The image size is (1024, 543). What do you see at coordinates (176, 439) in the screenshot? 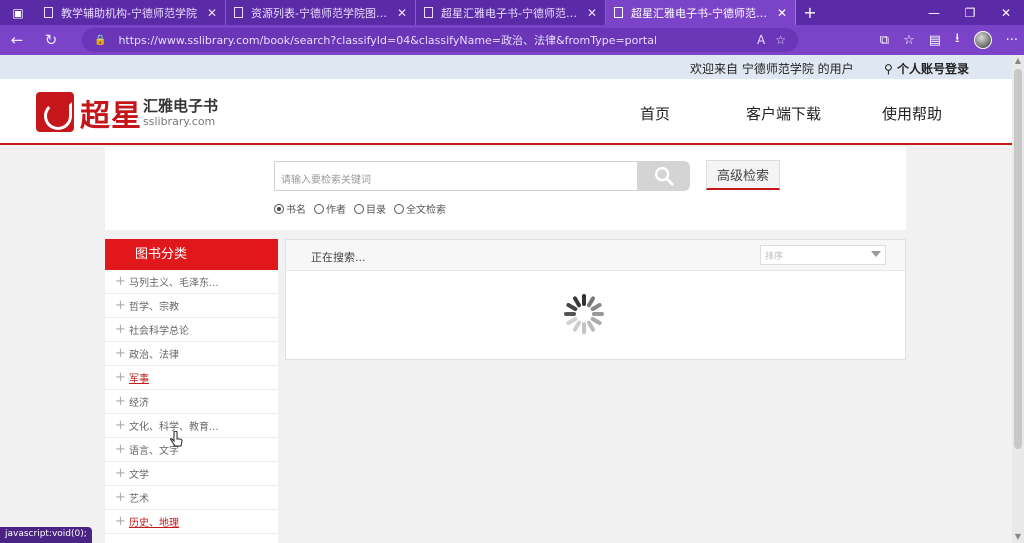
I see `hand-cursor-icon` at bounding box center [176, 439].